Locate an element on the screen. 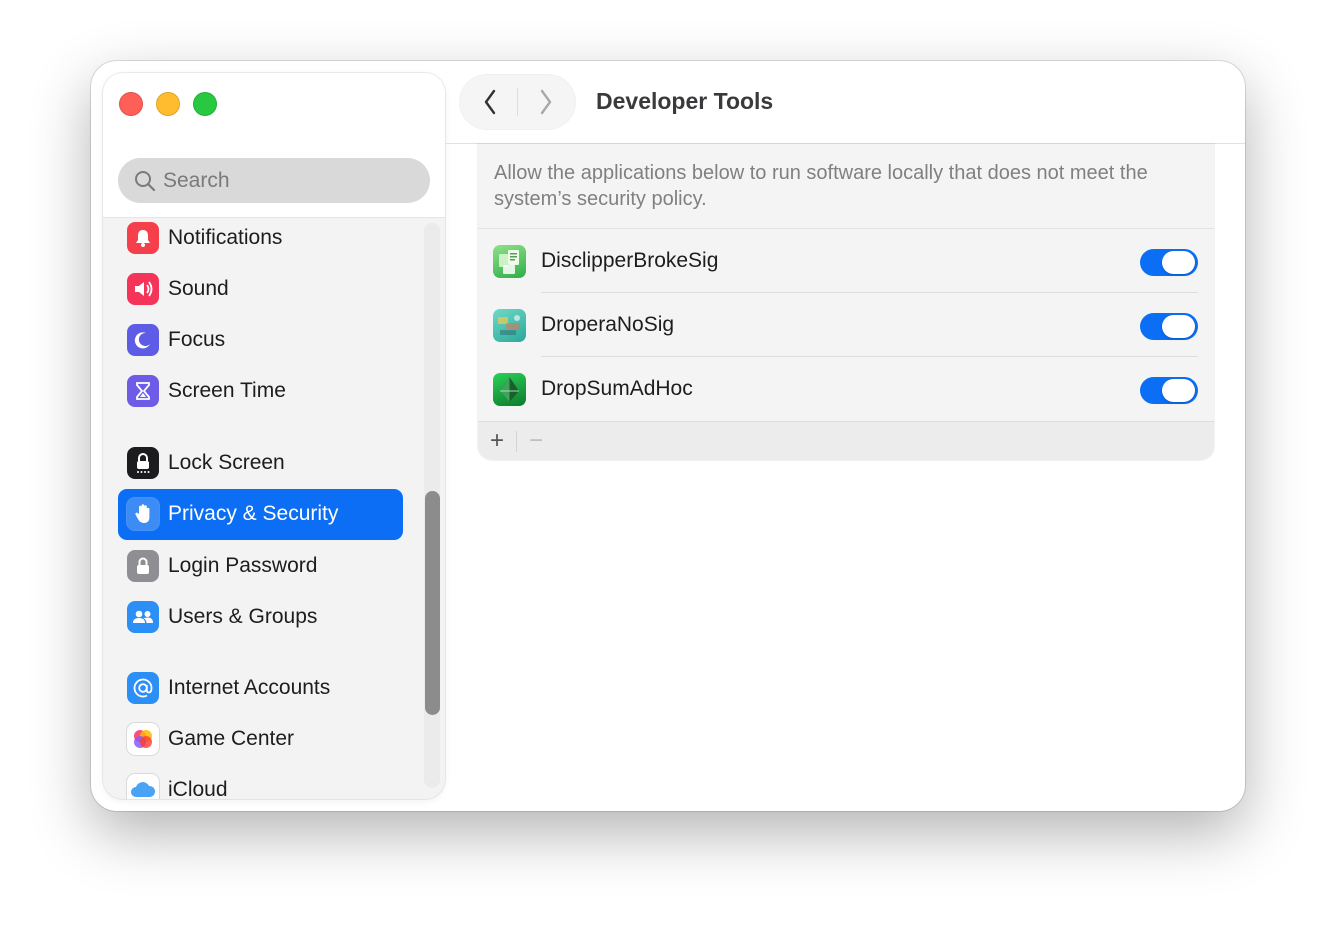 This screenshot has height=931, width=1336. sidebar-item-screen-time: Screen Time is located at coordinates (260, 391).